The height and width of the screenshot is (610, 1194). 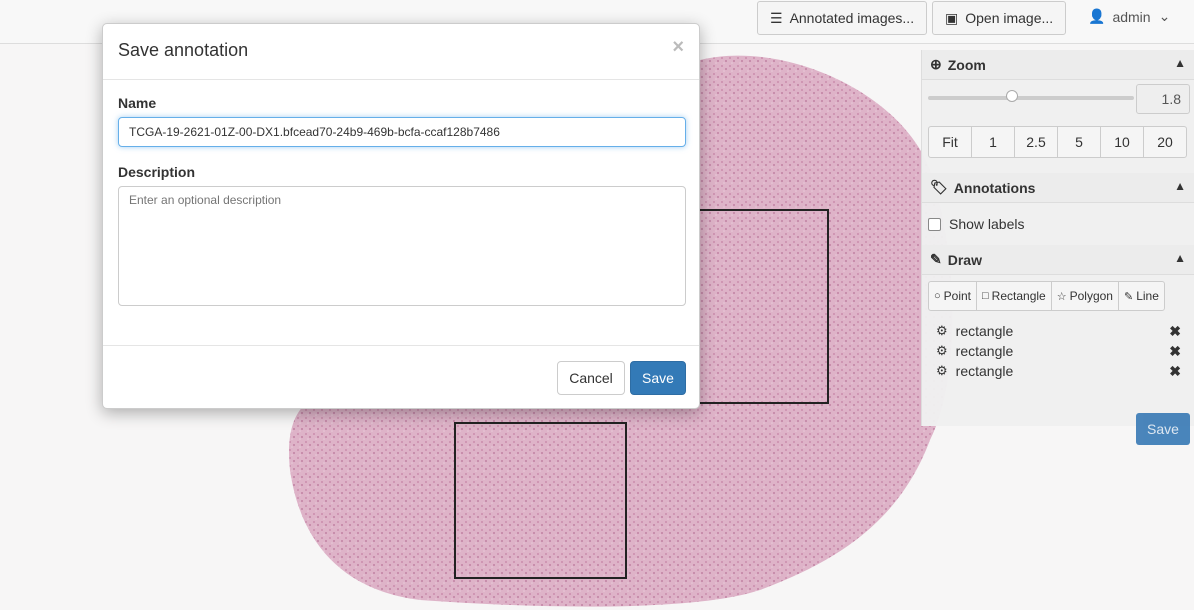 What do you see at coordinates (658, 378) in the screenshot?
I see `save-button: Save` at bounding box center [658, 378].